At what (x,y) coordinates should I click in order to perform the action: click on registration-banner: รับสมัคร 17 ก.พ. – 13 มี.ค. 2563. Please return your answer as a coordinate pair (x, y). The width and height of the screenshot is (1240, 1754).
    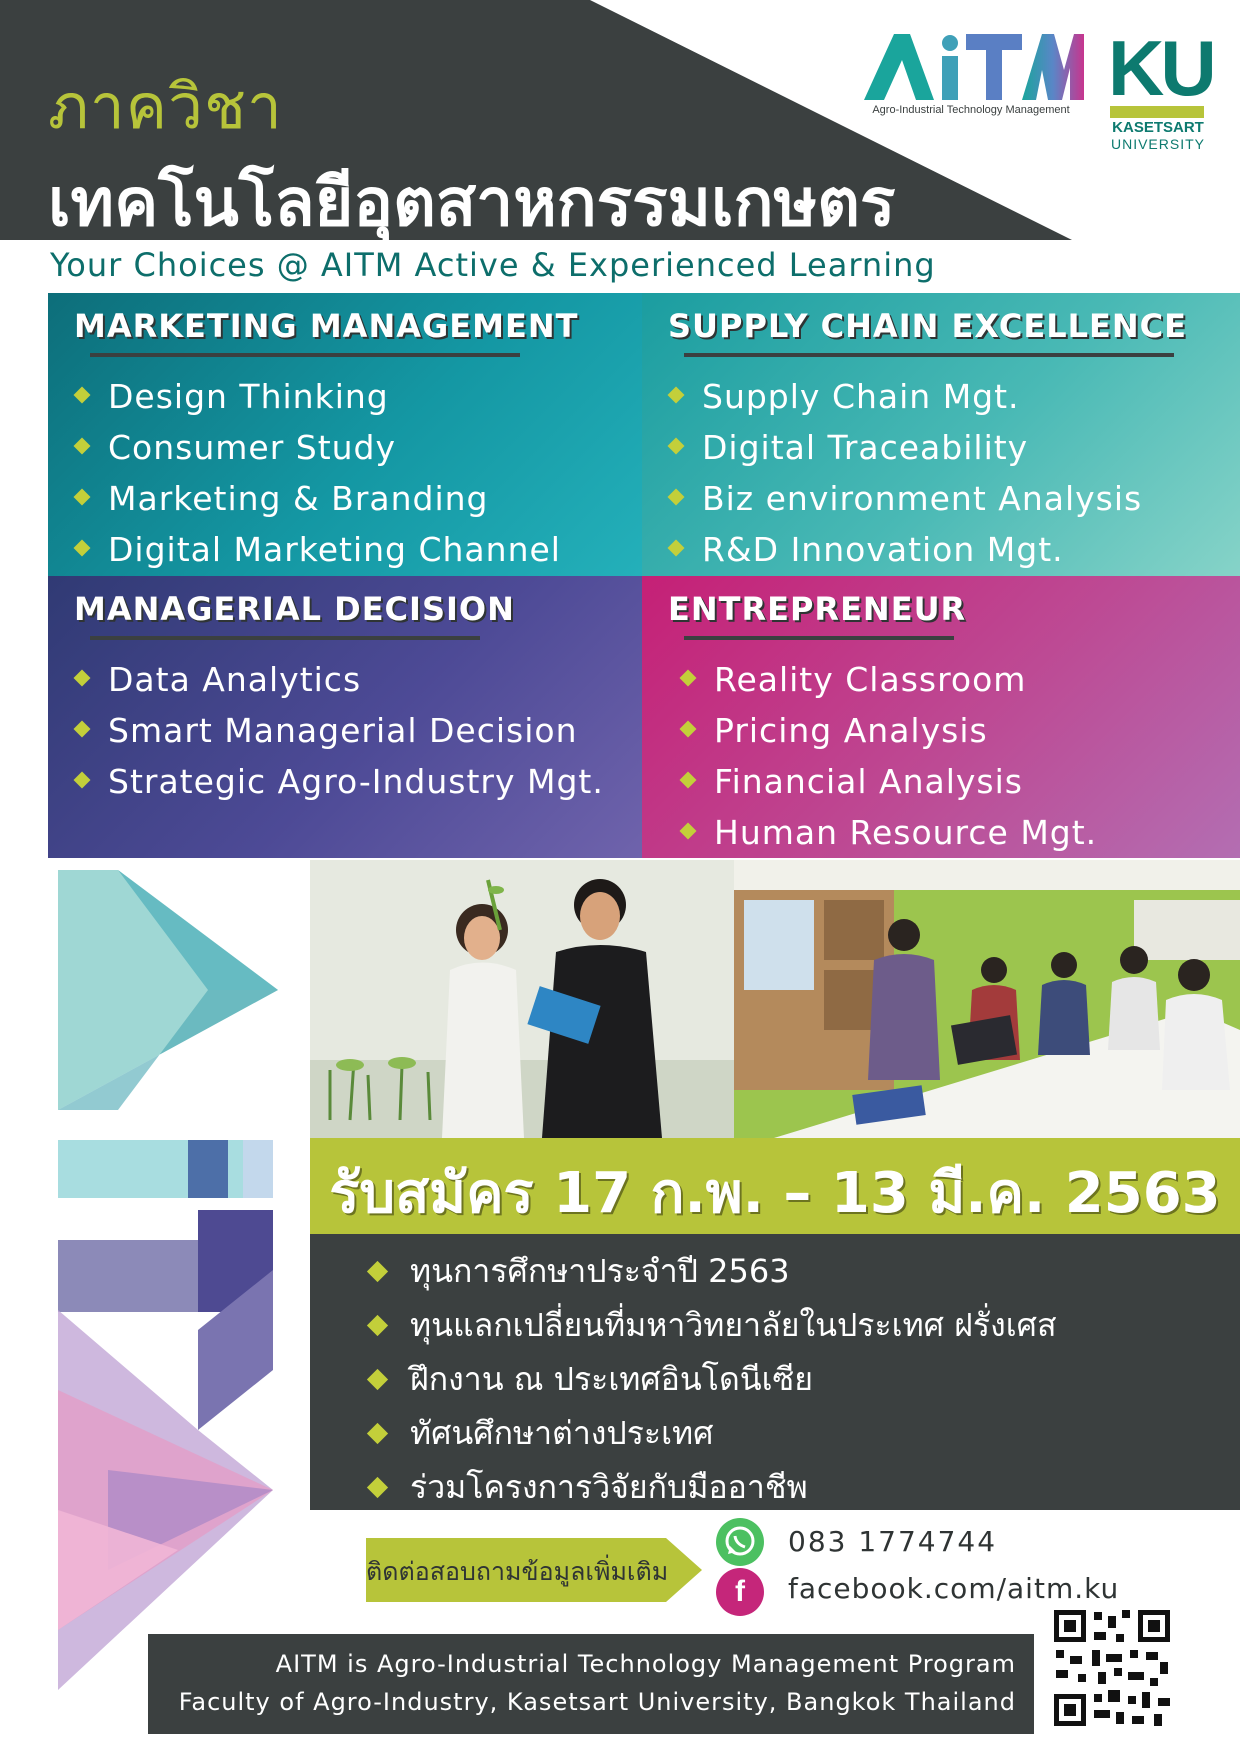
    Looking at the image, I should click on (775, 1186).